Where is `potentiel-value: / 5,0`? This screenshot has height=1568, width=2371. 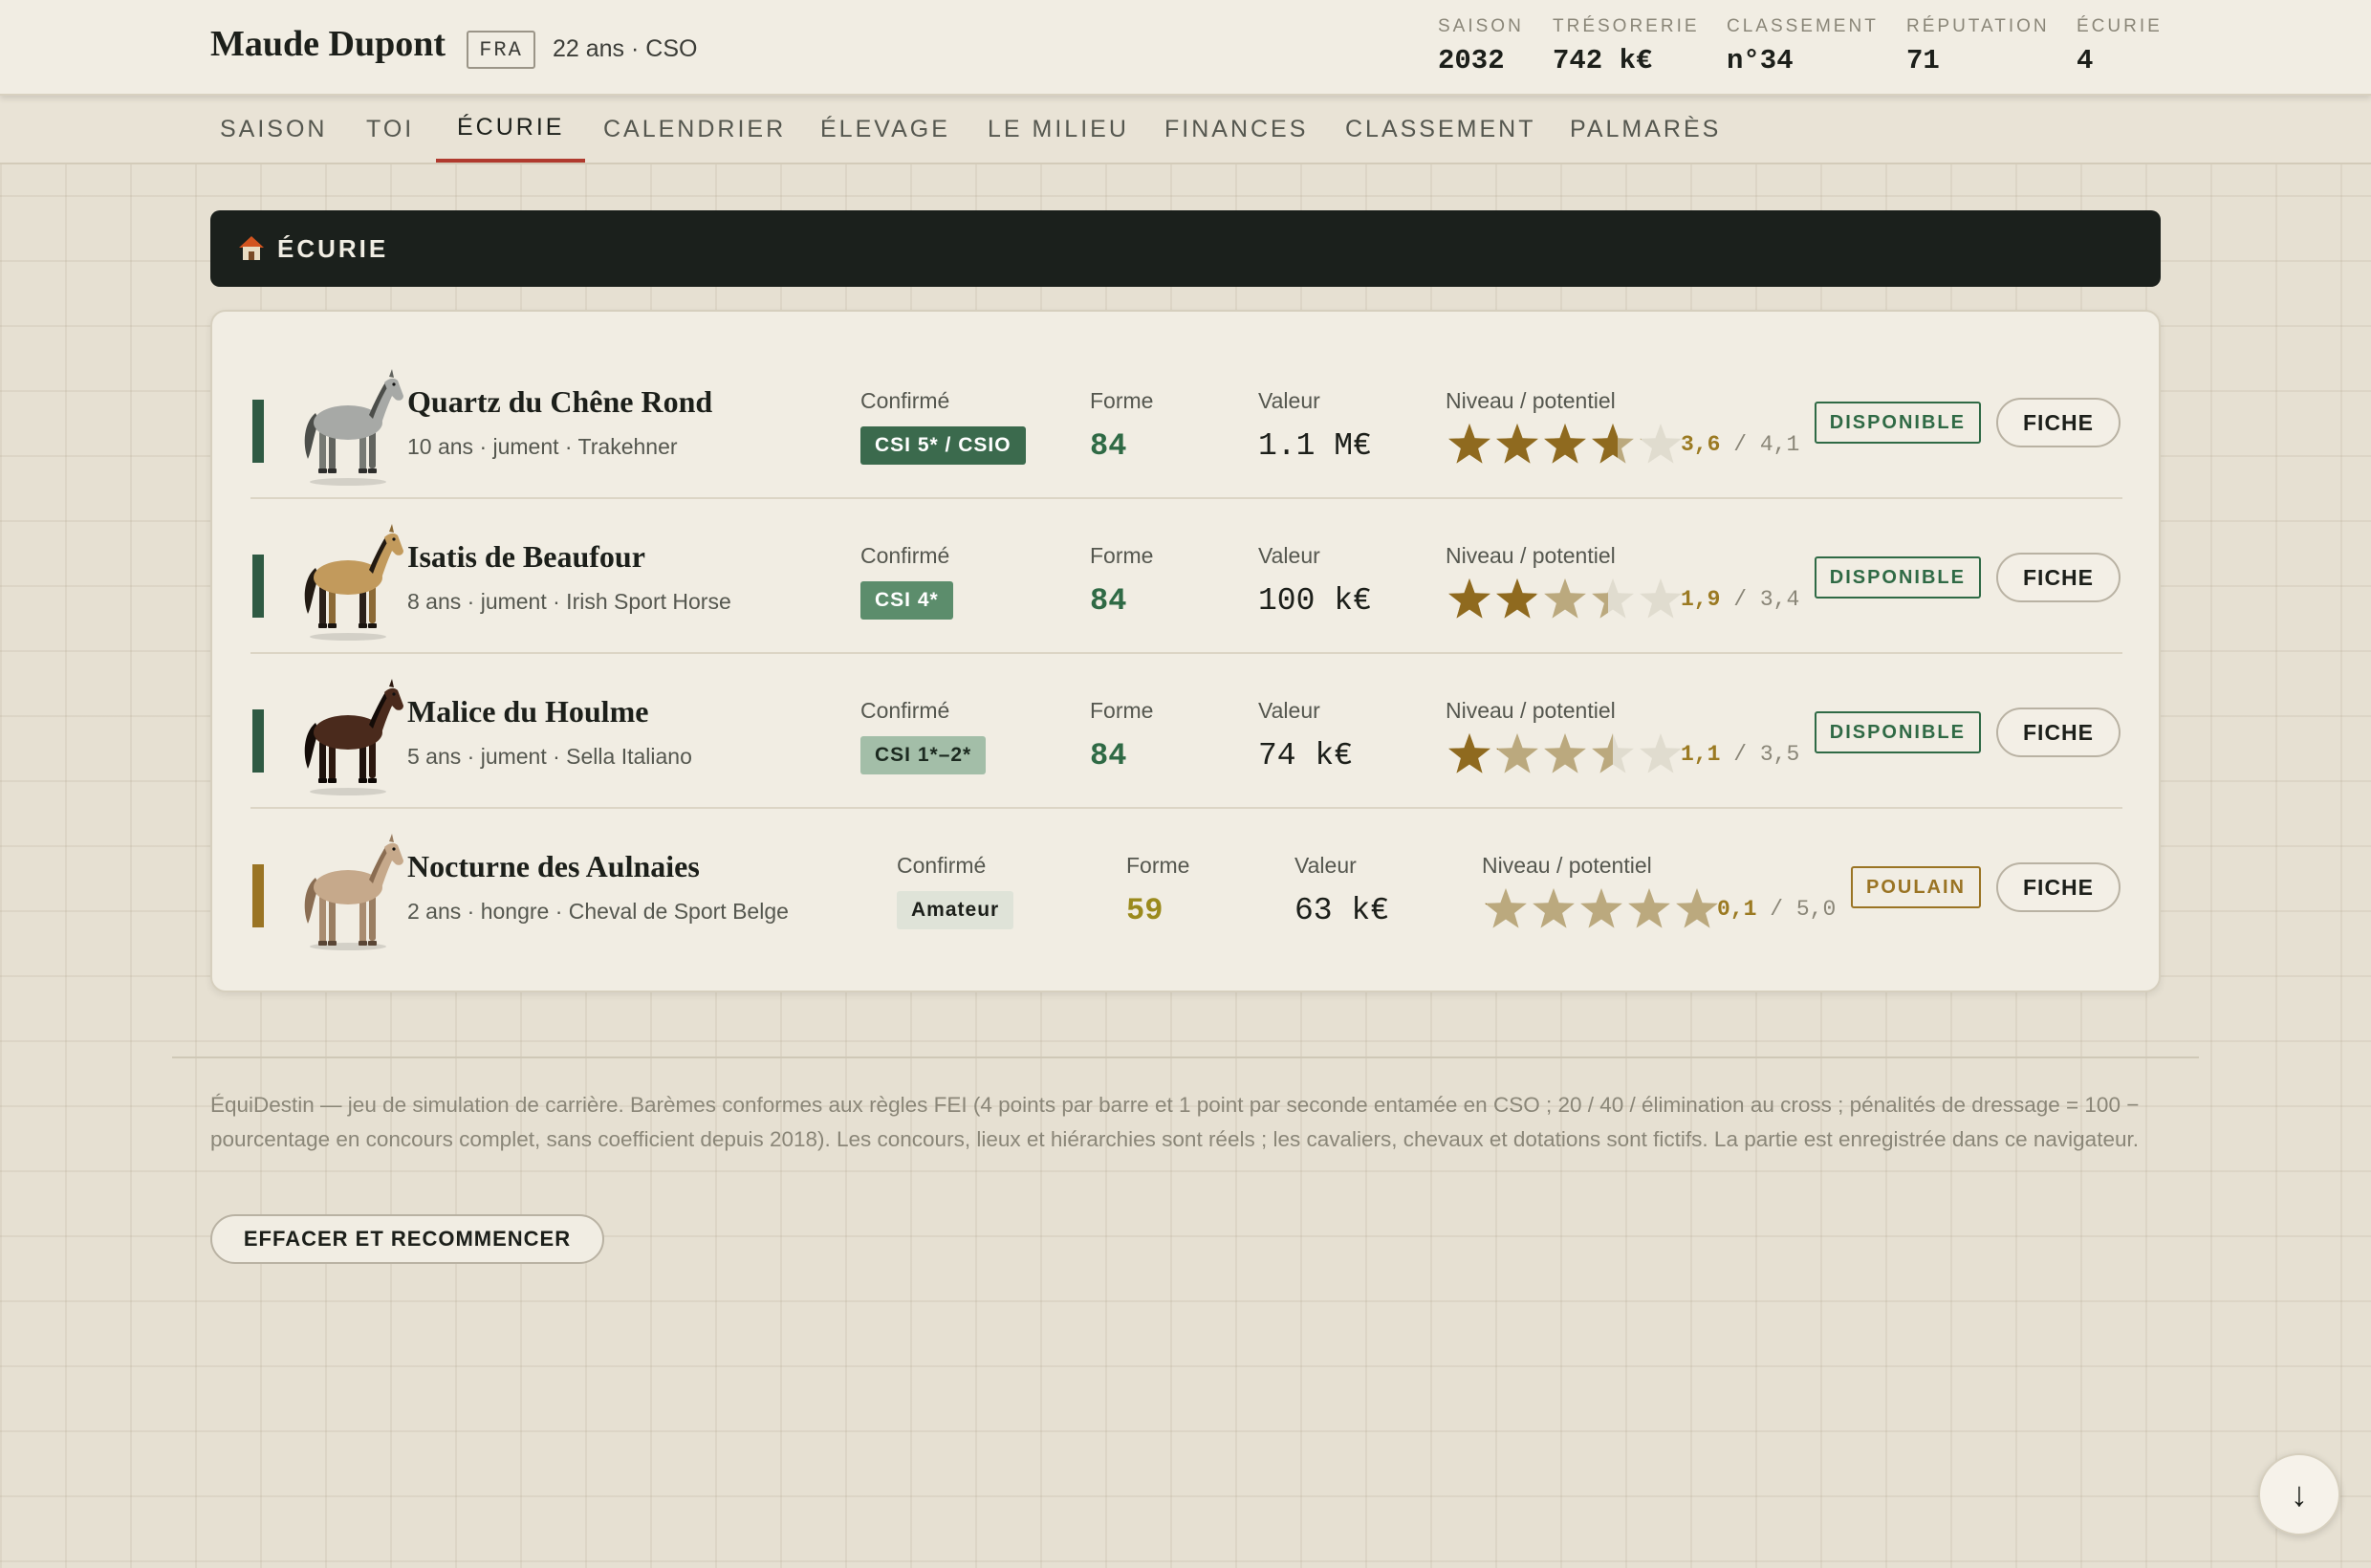
potentiel-value: / 5,0 is located at coordinates (1803, 909).